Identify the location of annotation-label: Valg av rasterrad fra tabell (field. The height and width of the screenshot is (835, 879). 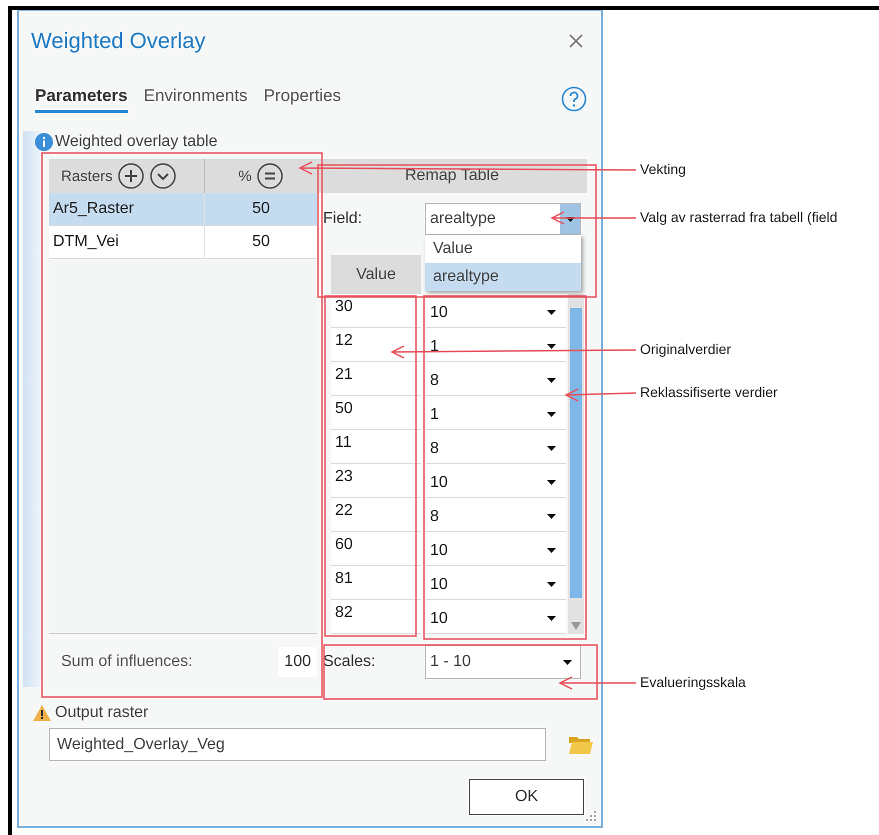
(739, 217).